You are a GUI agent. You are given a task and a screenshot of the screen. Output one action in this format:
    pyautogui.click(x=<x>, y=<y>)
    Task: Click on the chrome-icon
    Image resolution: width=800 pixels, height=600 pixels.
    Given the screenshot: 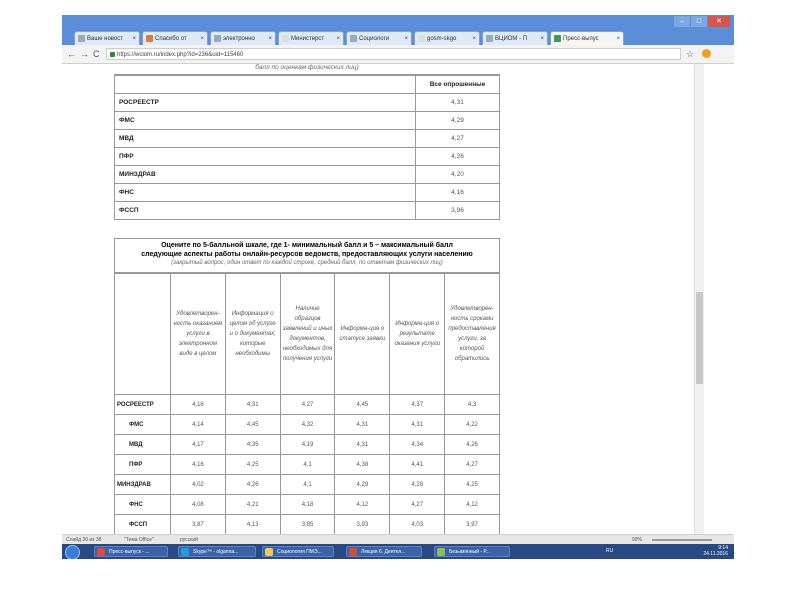 What is the action you would take?
    pyautogui.click(x=101, y=552)
    